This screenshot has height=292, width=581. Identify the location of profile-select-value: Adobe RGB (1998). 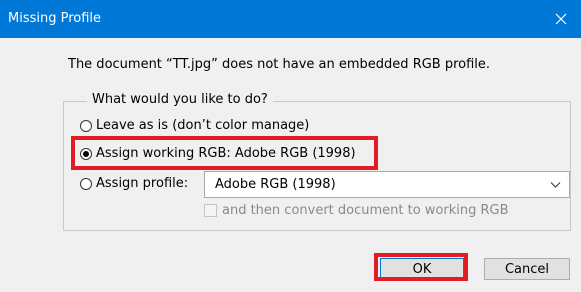
(275, 184).